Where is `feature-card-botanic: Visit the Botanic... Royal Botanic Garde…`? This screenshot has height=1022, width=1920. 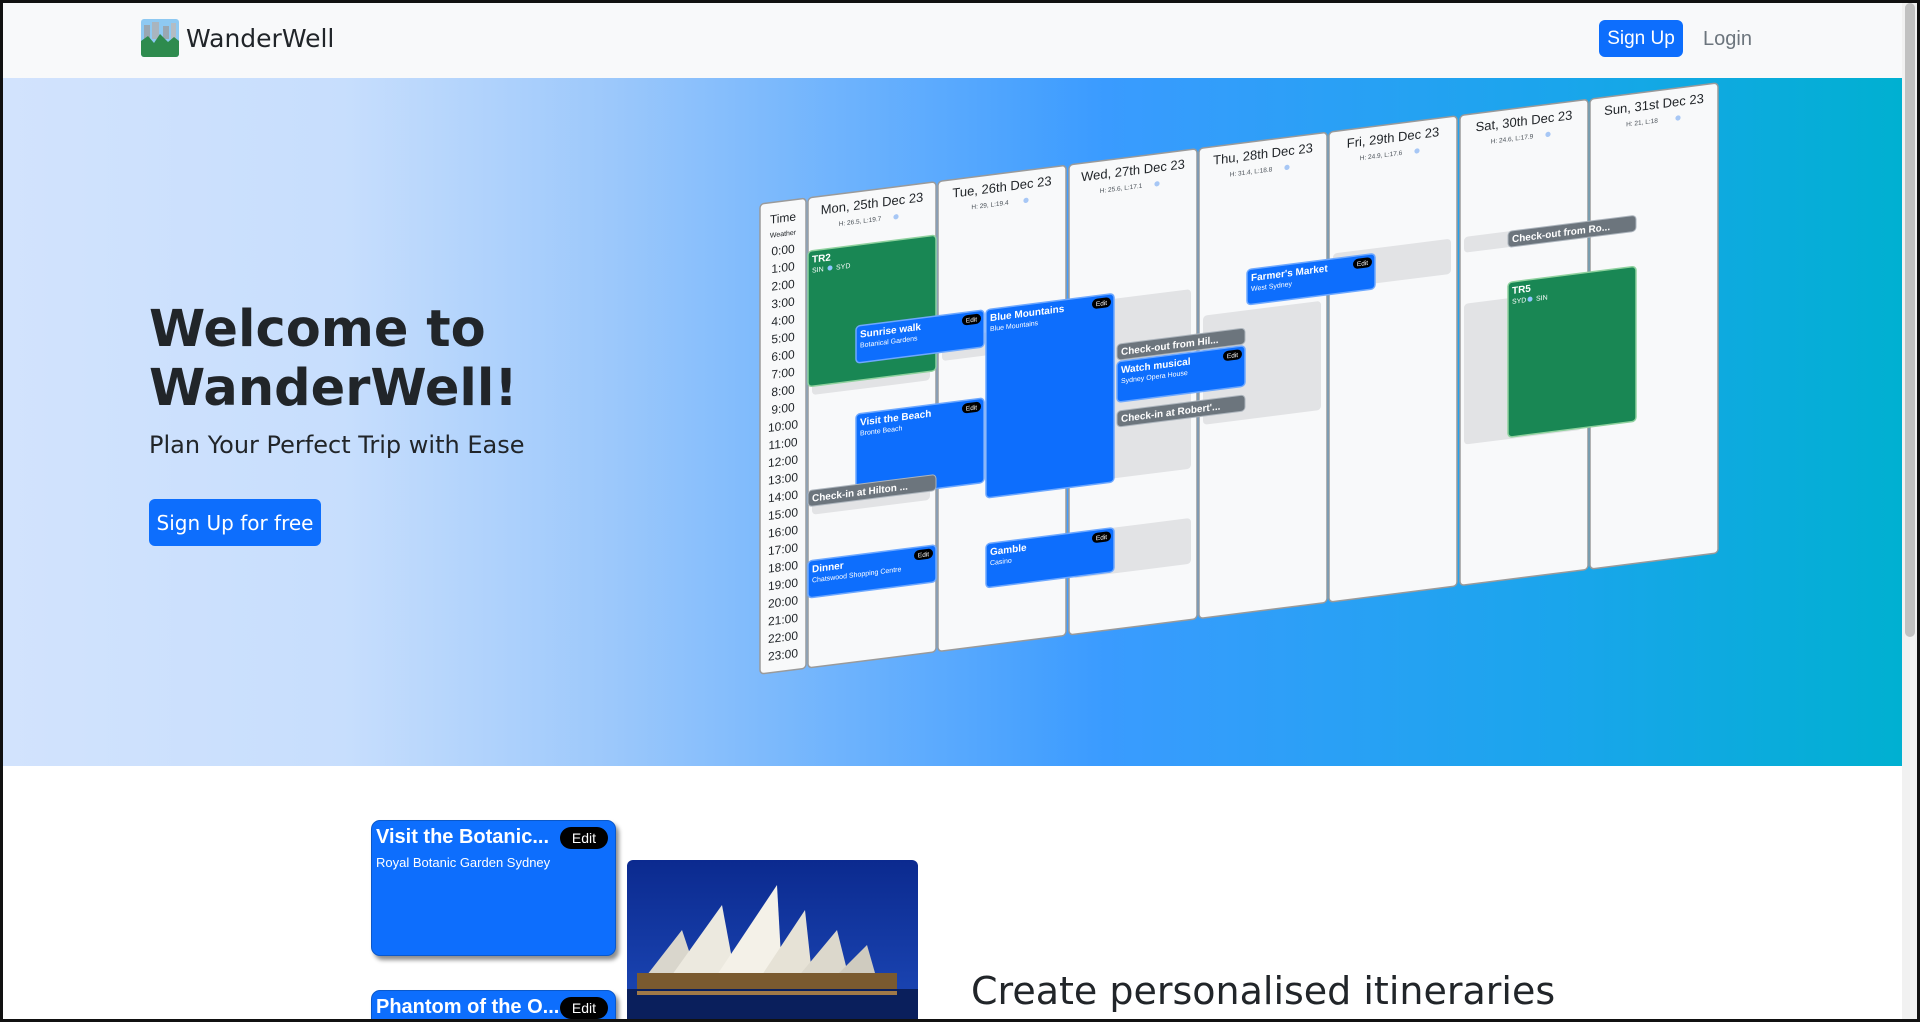 feature-card-botanic: Visit the Botanic... Royal Botanic Garde… is located at coordinates (493, 888).